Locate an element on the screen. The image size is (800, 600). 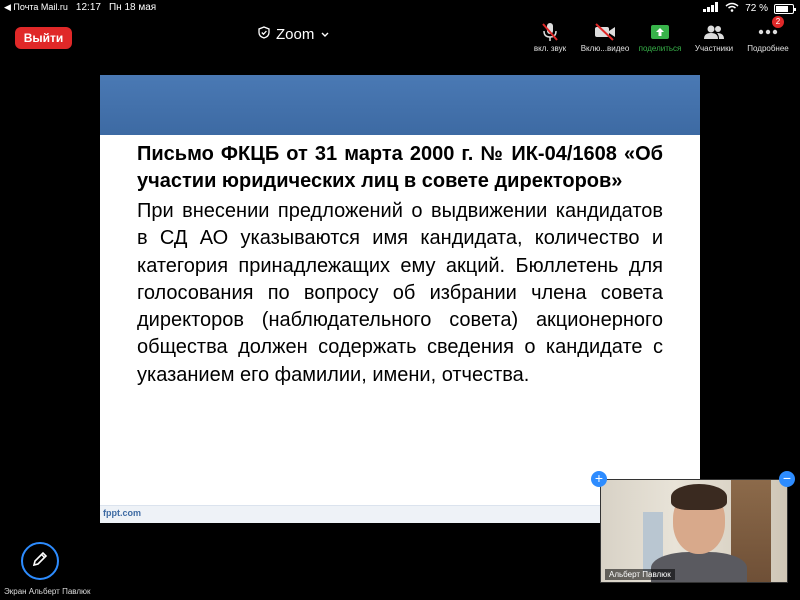
back-app-label: Почта Mail.ru is located at coordinates (40, 7).